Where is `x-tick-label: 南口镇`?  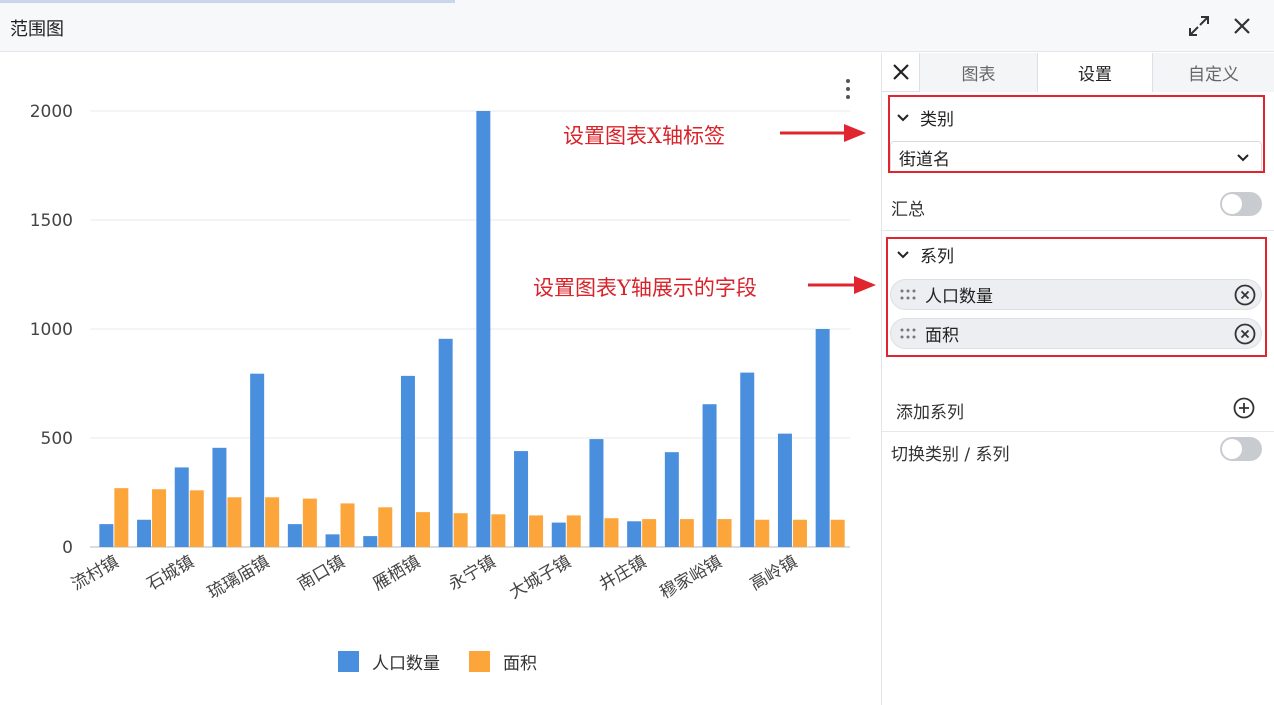 x-tick-label: 南口镇 is located at coordinates (321, 573).